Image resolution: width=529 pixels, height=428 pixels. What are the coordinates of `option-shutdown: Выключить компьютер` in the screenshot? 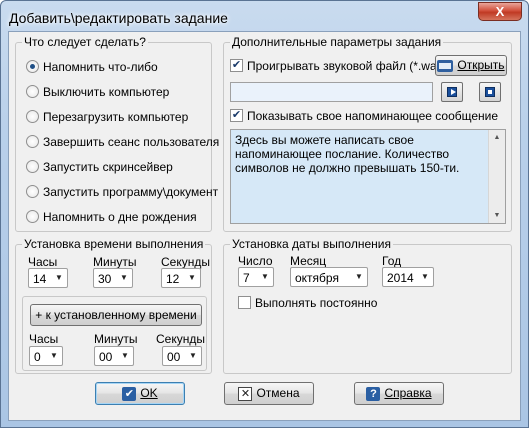 It's located at (97, 92).